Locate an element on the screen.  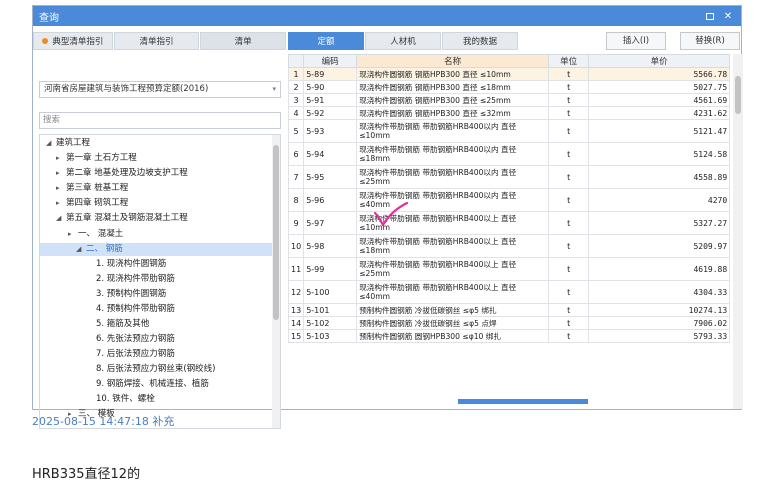
table-row: 14 5-102 预制构件圆钢筋 冷拔低碳钢丝 ≤φ5 点焊 t 7906.02 is located at coordinates (509, 323).